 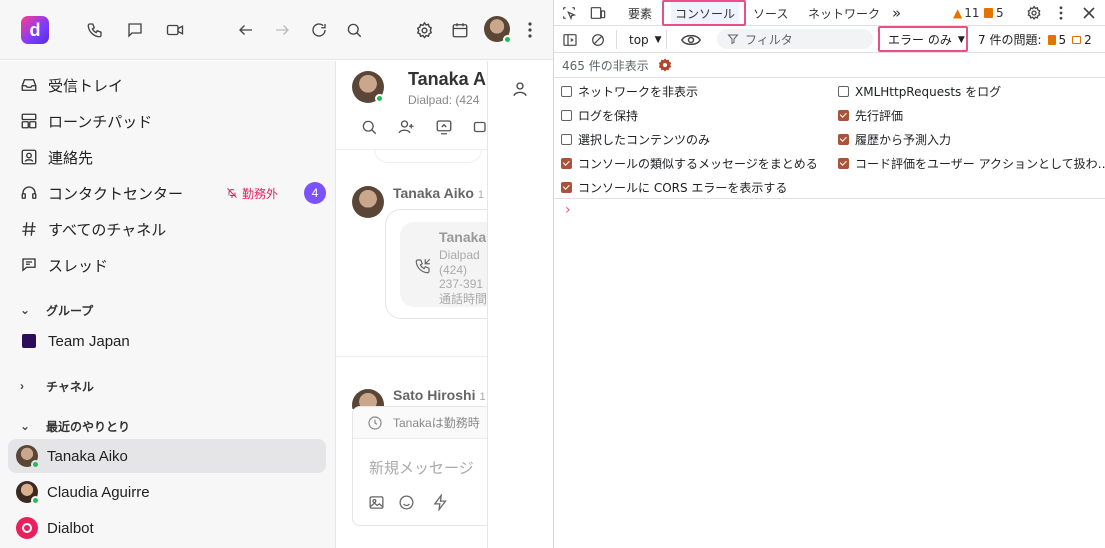 I want to click on sidebar-item-claudia-aguirre: Claudia Aguirre, so click(x=167, y=492).